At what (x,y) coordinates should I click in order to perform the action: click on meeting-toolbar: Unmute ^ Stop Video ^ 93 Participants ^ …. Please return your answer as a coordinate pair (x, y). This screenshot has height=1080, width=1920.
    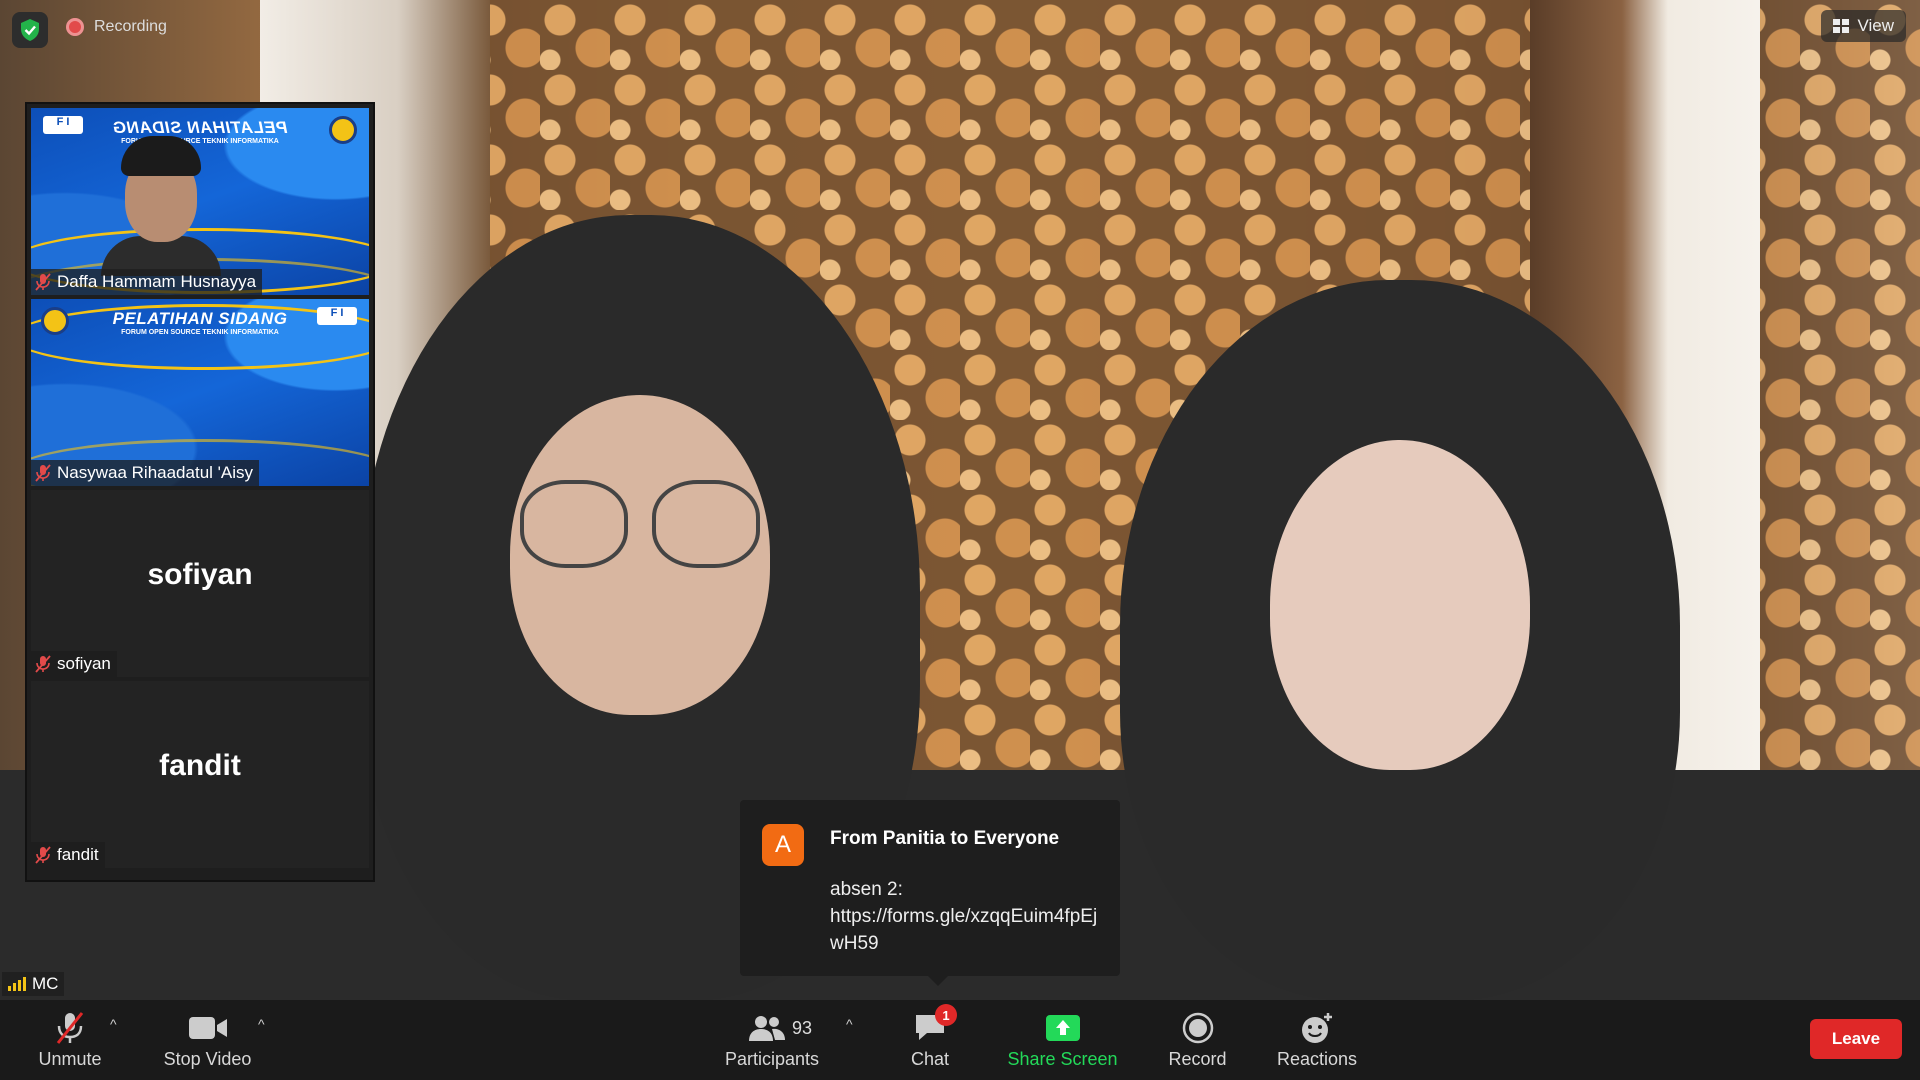
    Looking at the image, I should click on (960, 1040).